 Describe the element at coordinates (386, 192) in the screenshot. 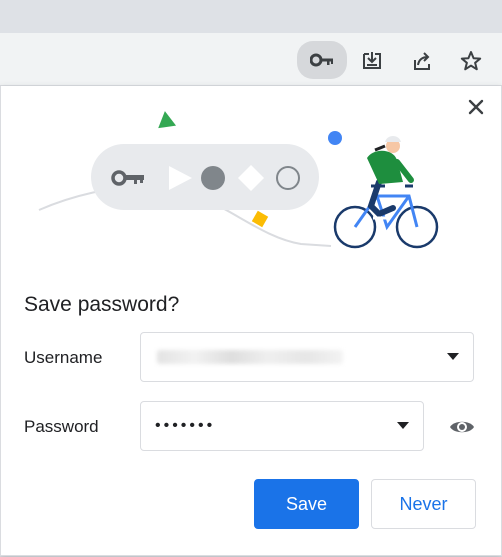

I see `cyclist-icon` at that location.